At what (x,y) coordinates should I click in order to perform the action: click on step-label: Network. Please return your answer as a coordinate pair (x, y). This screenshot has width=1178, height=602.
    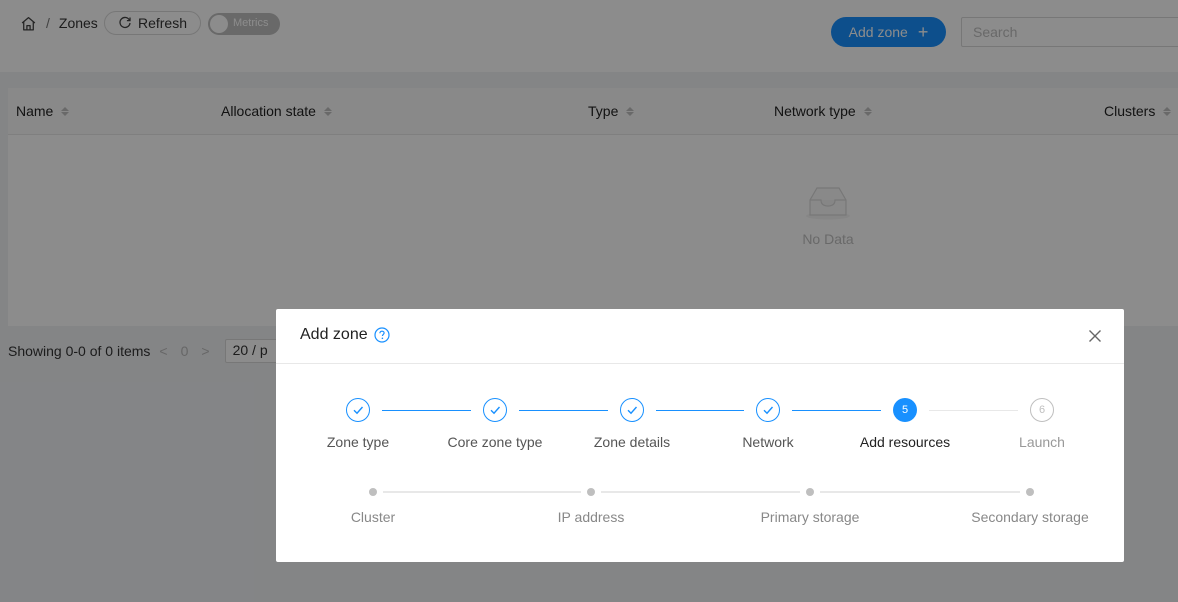
    Looking at the image, I should click on (768, 442).